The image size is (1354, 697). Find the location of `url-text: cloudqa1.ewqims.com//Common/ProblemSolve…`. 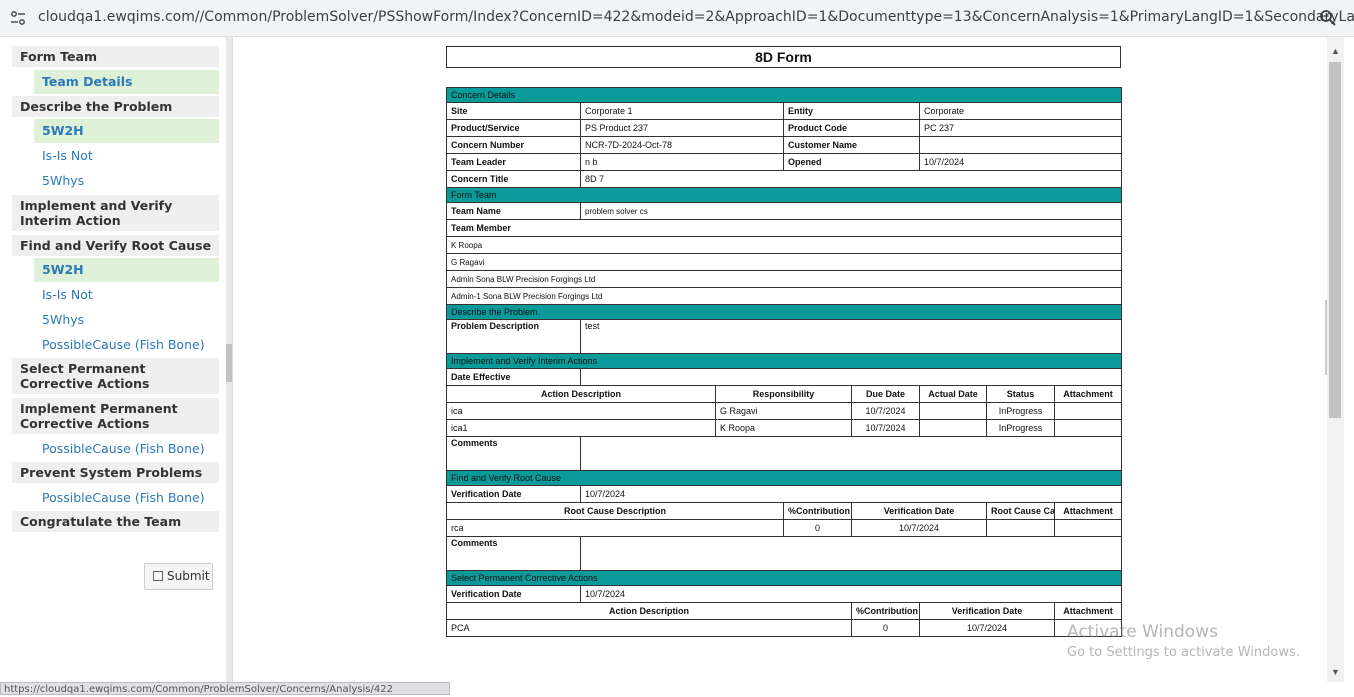

url-text: cloudqa1.ewqims.com//Common/ProblemSolve… is located at coordinates (696, 17).